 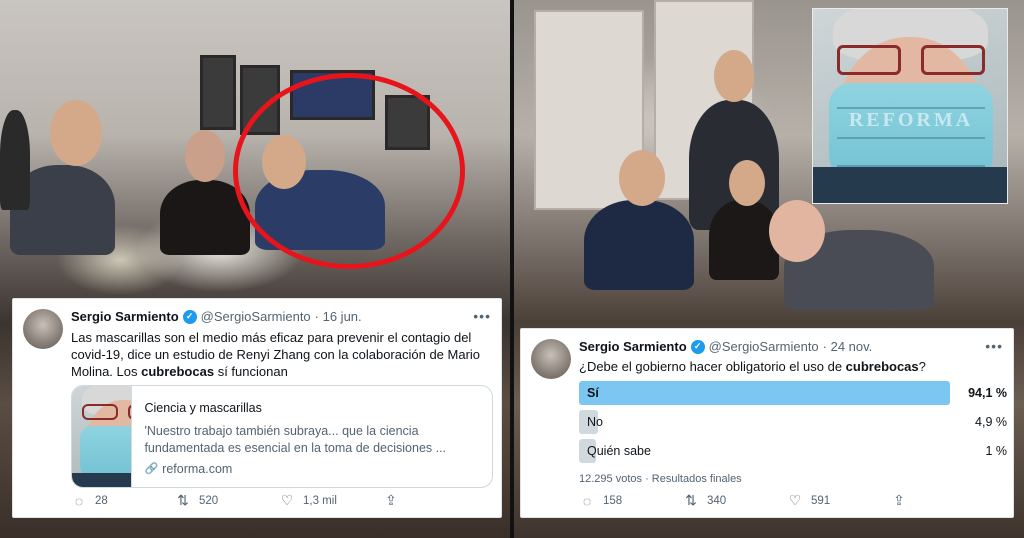 I want to click on reply-count: 158, so click(x=613, y=500).